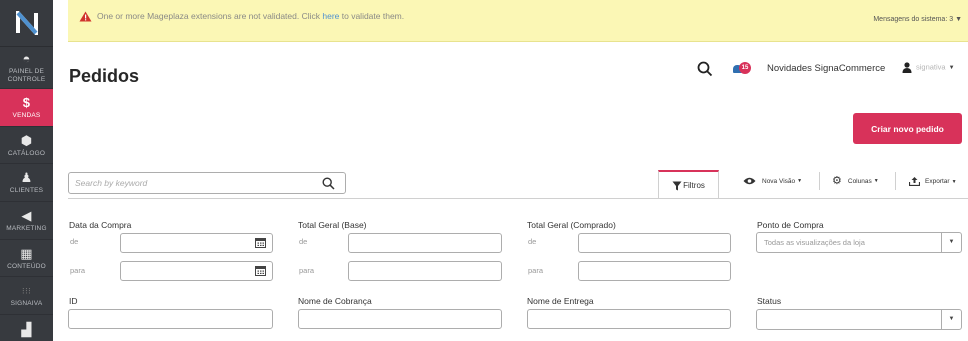 The width and height of the screenshot is (968, 341). What do you see at coordinates (837, 181) in the screenshot?
I see `gear-icon: ⚙` at bounding box center [837, 181].